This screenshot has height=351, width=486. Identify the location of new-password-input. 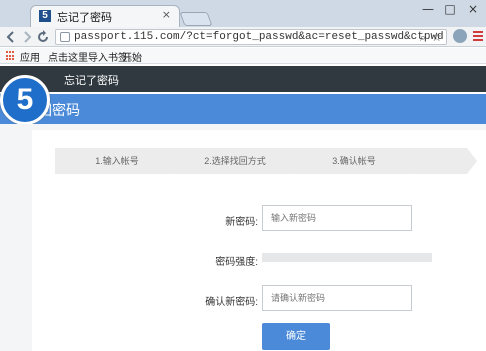
(337, 218).